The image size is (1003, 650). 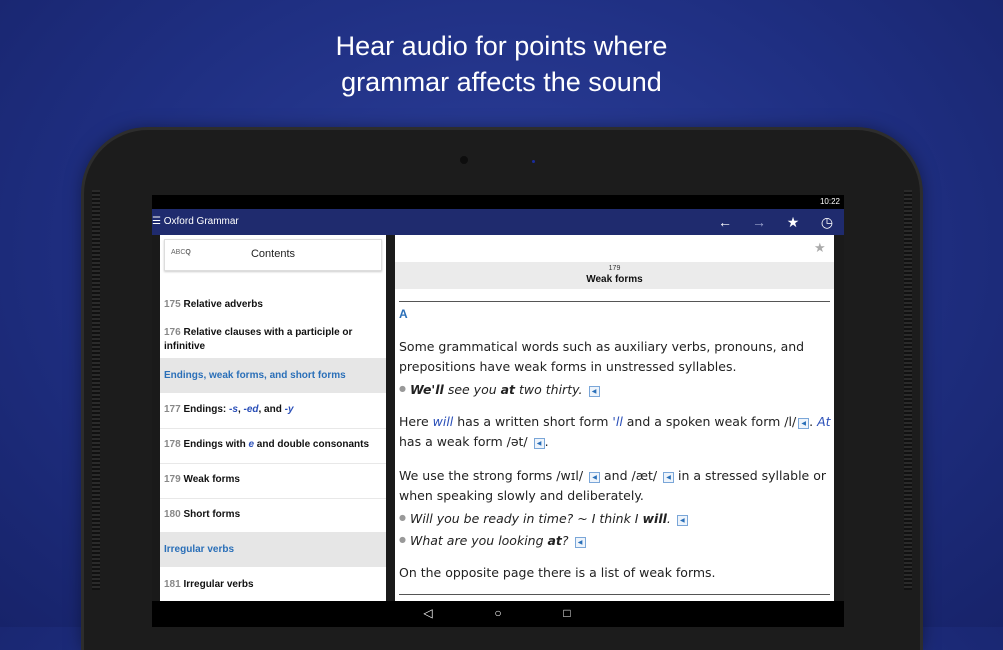 What do you see at coordinates (501, 82) in the screenshot?
I see `headline-line-2: grammar affects the sound` at bounding box center [501, 82].